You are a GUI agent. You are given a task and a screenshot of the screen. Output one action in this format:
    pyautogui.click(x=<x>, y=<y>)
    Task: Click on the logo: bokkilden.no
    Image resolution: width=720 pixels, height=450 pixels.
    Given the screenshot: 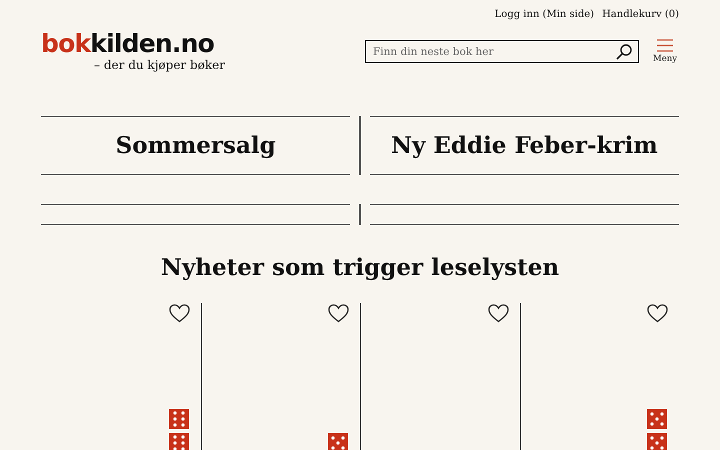 What is the action you would take?
    pyautogui.click(x=127, y=44)
    